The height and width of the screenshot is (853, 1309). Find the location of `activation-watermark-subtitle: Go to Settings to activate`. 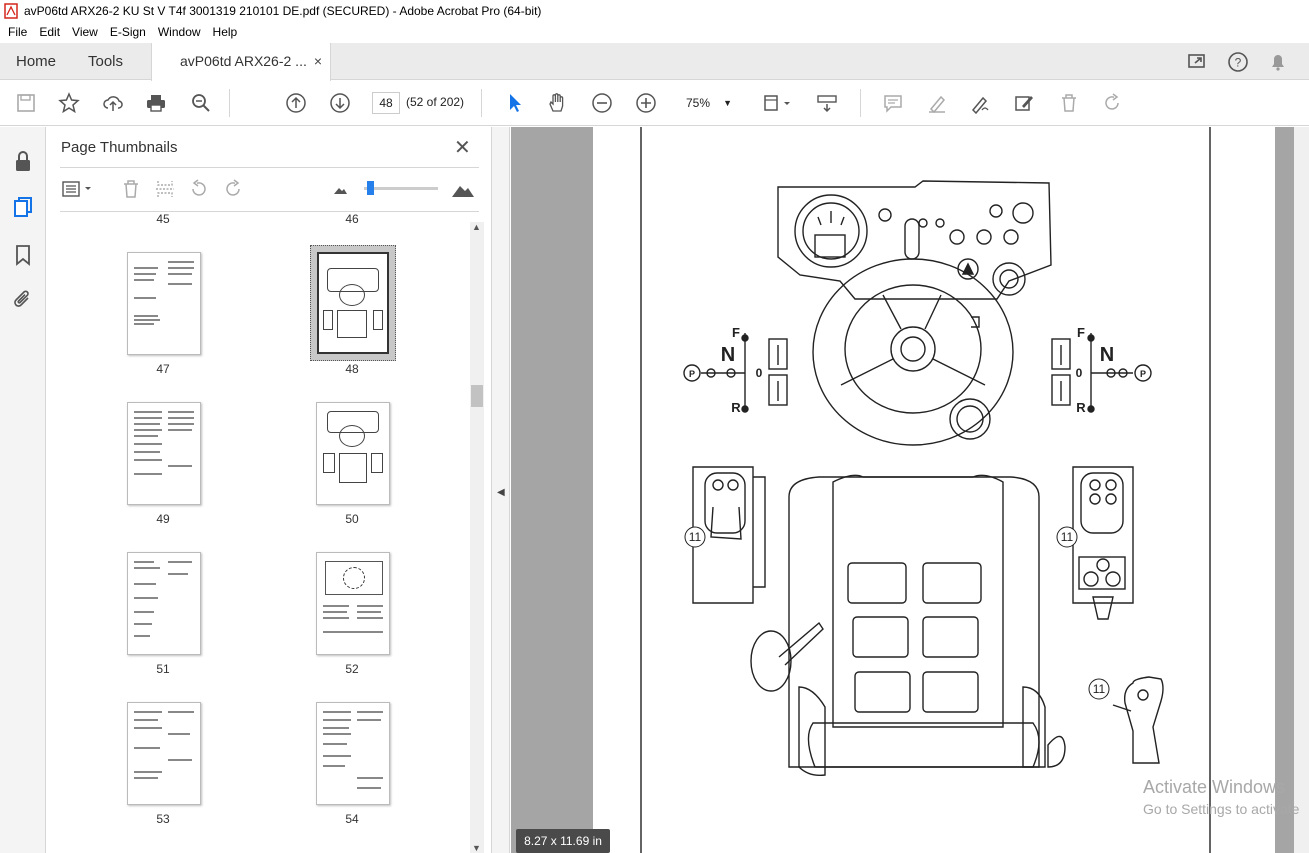

activation-watermark-subtitle: Go to Settings to activate is located at coordinates (1221, 809).